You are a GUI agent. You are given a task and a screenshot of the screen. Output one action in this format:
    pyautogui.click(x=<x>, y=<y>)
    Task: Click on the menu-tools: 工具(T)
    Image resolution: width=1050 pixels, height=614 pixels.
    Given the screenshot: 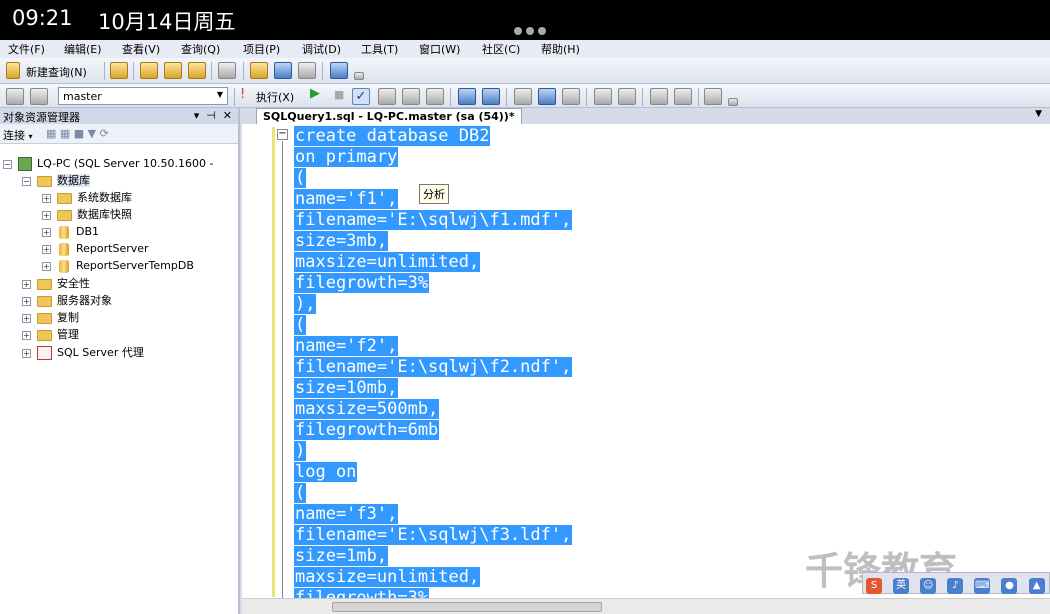 What is the action you would take?
    pyautogui.click(x=379, y=49)
    